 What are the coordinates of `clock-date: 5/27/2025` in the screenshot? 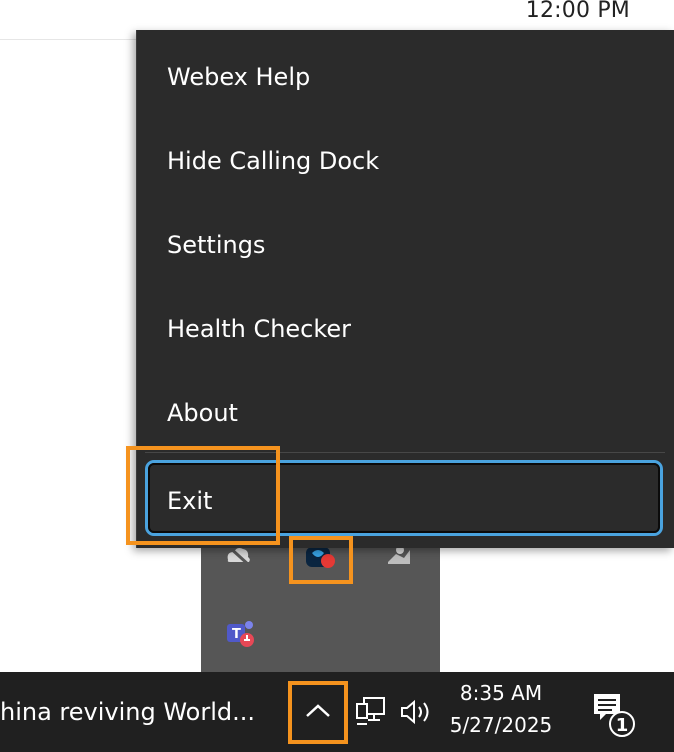 It's located at (501, 725).